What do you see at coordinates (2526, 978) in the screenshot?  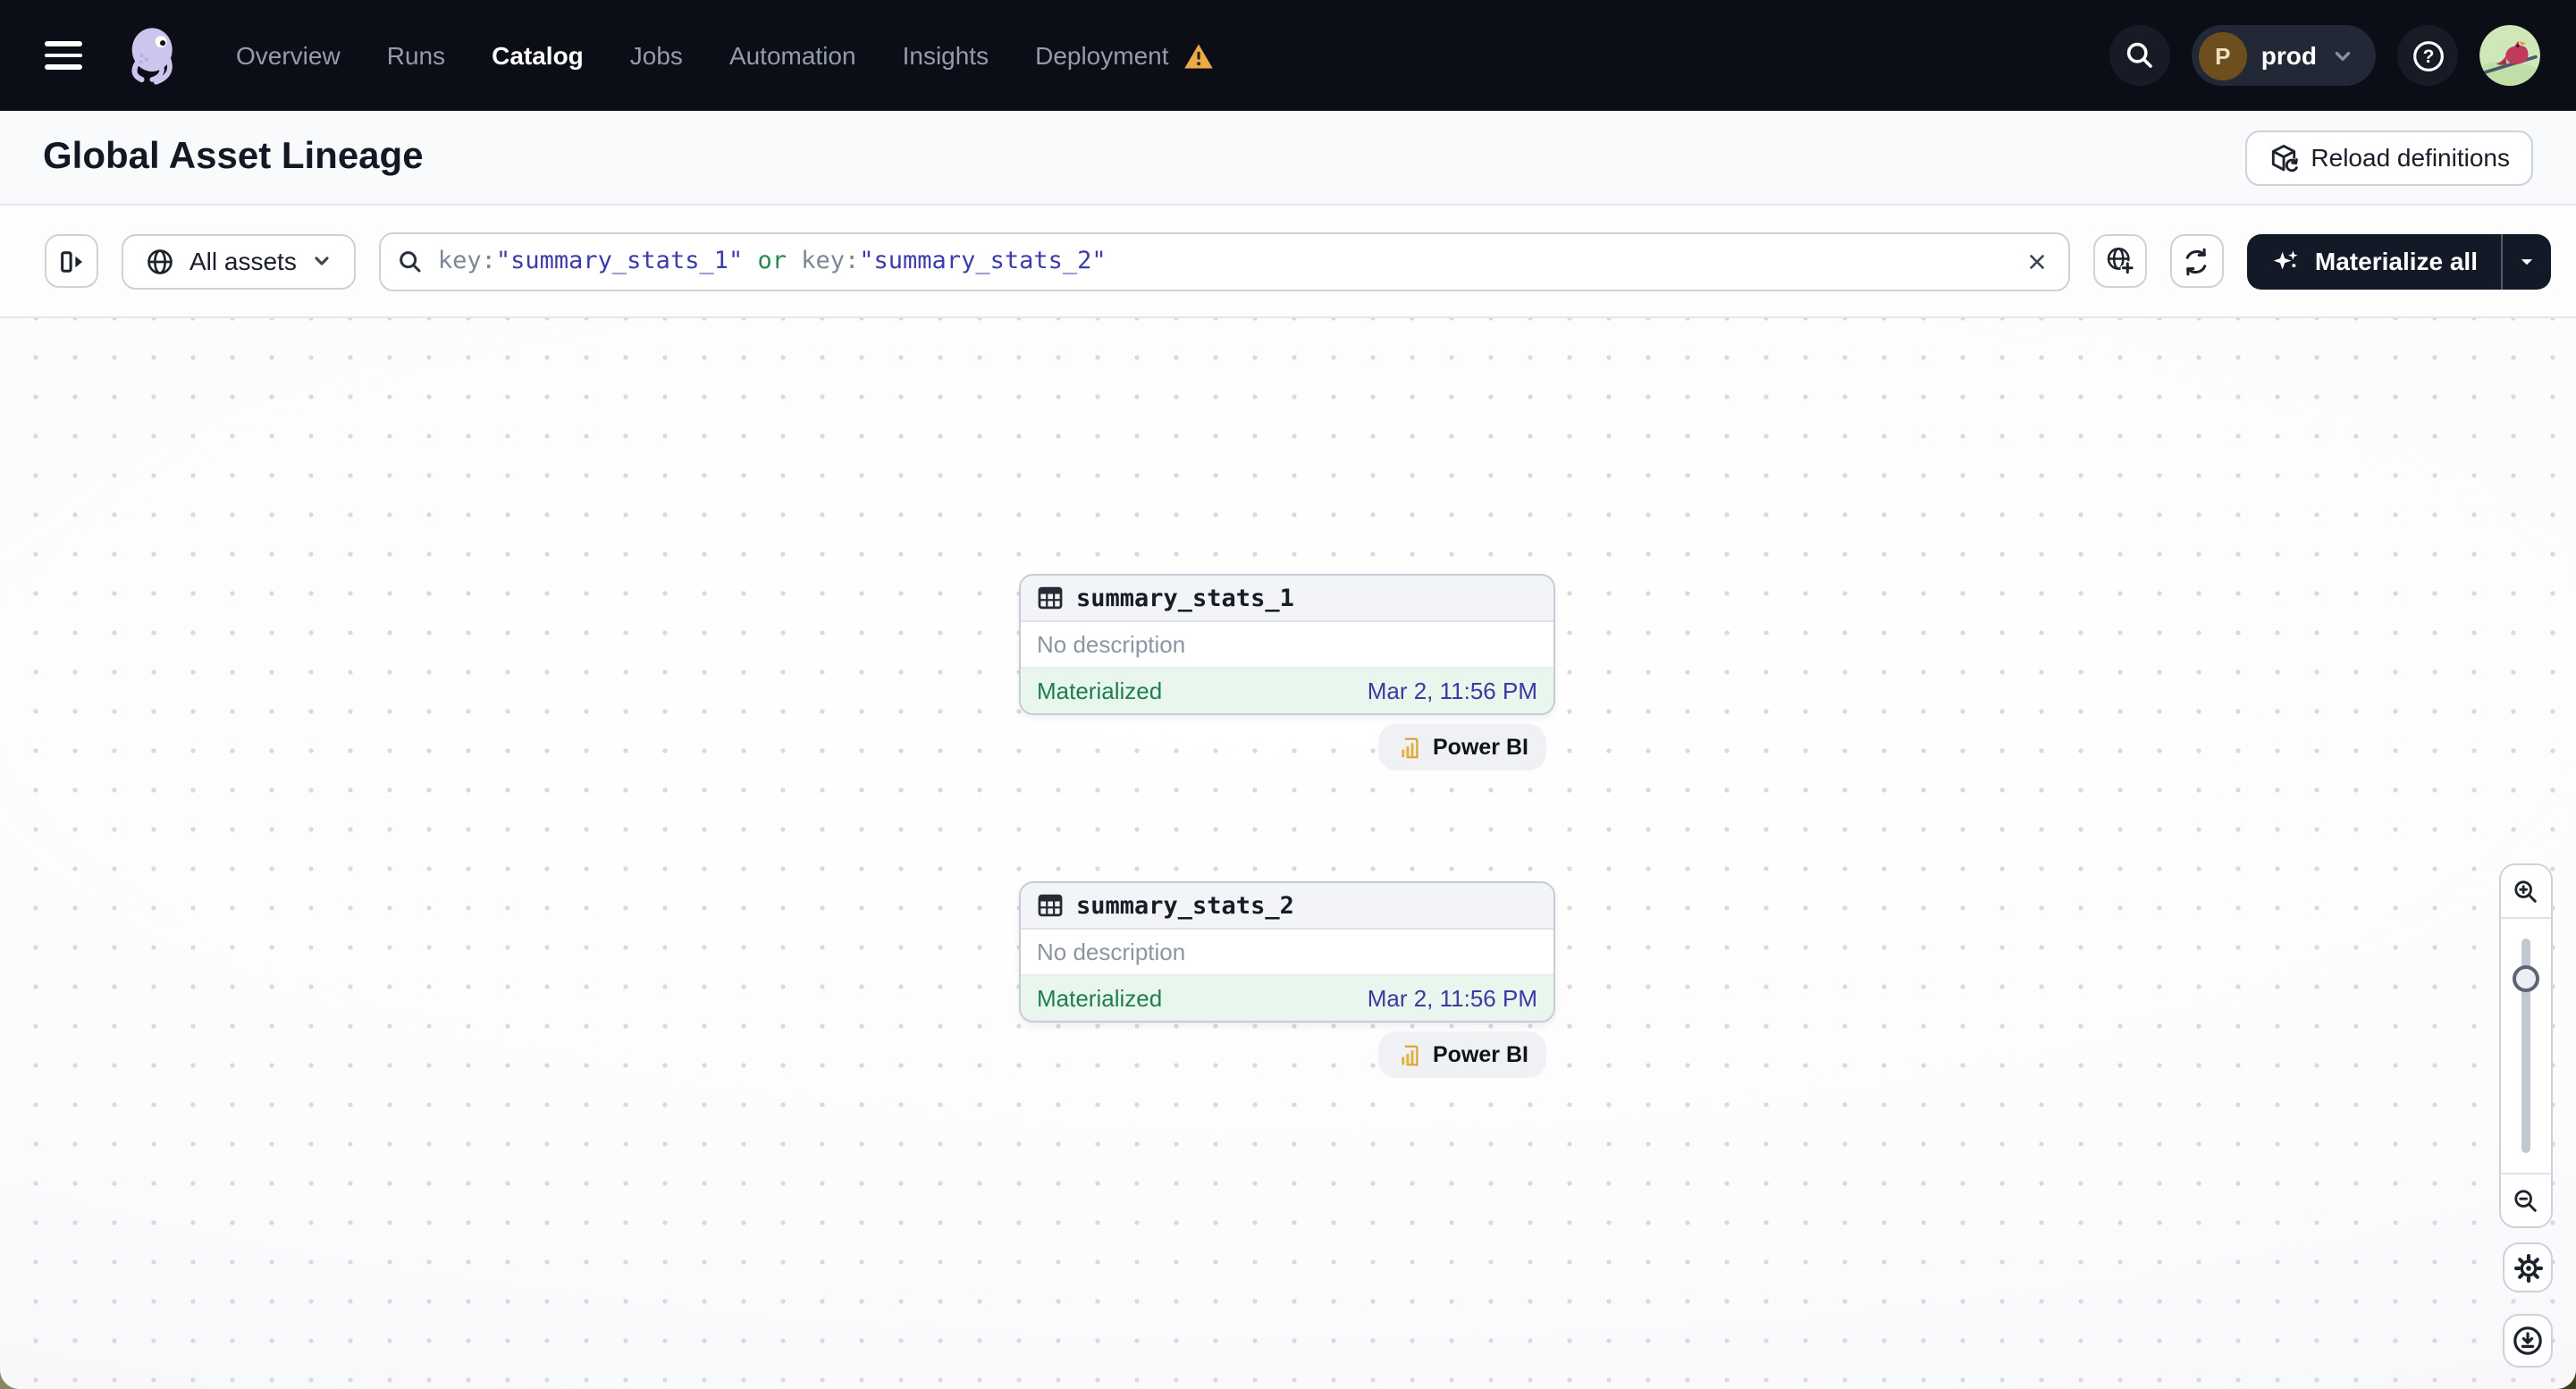 I see `zoom-slider-knob` at bounding box center [2526, 978].